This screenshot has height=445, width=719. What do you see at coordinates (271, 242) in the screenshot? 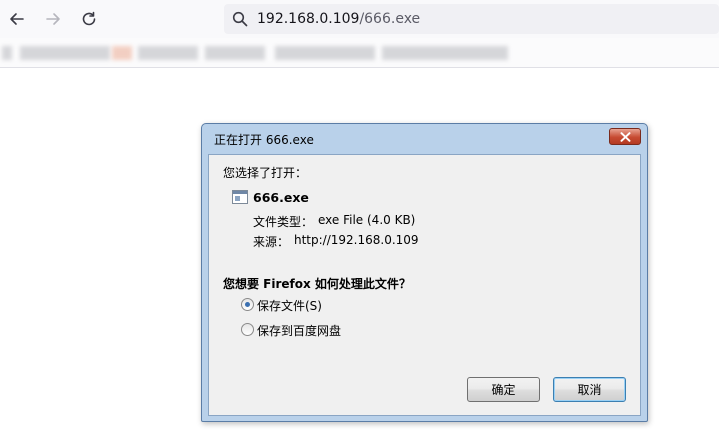
I see `source-label: 来源：` at bounding box center [271, 242].